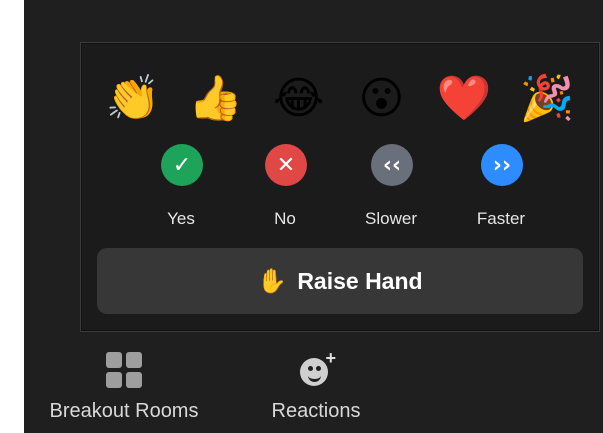  What do you see at coordinates (391, 194) in the screenshot?
I see `slower-button: ‹‹ Slower` at bounding box center [391, 194].